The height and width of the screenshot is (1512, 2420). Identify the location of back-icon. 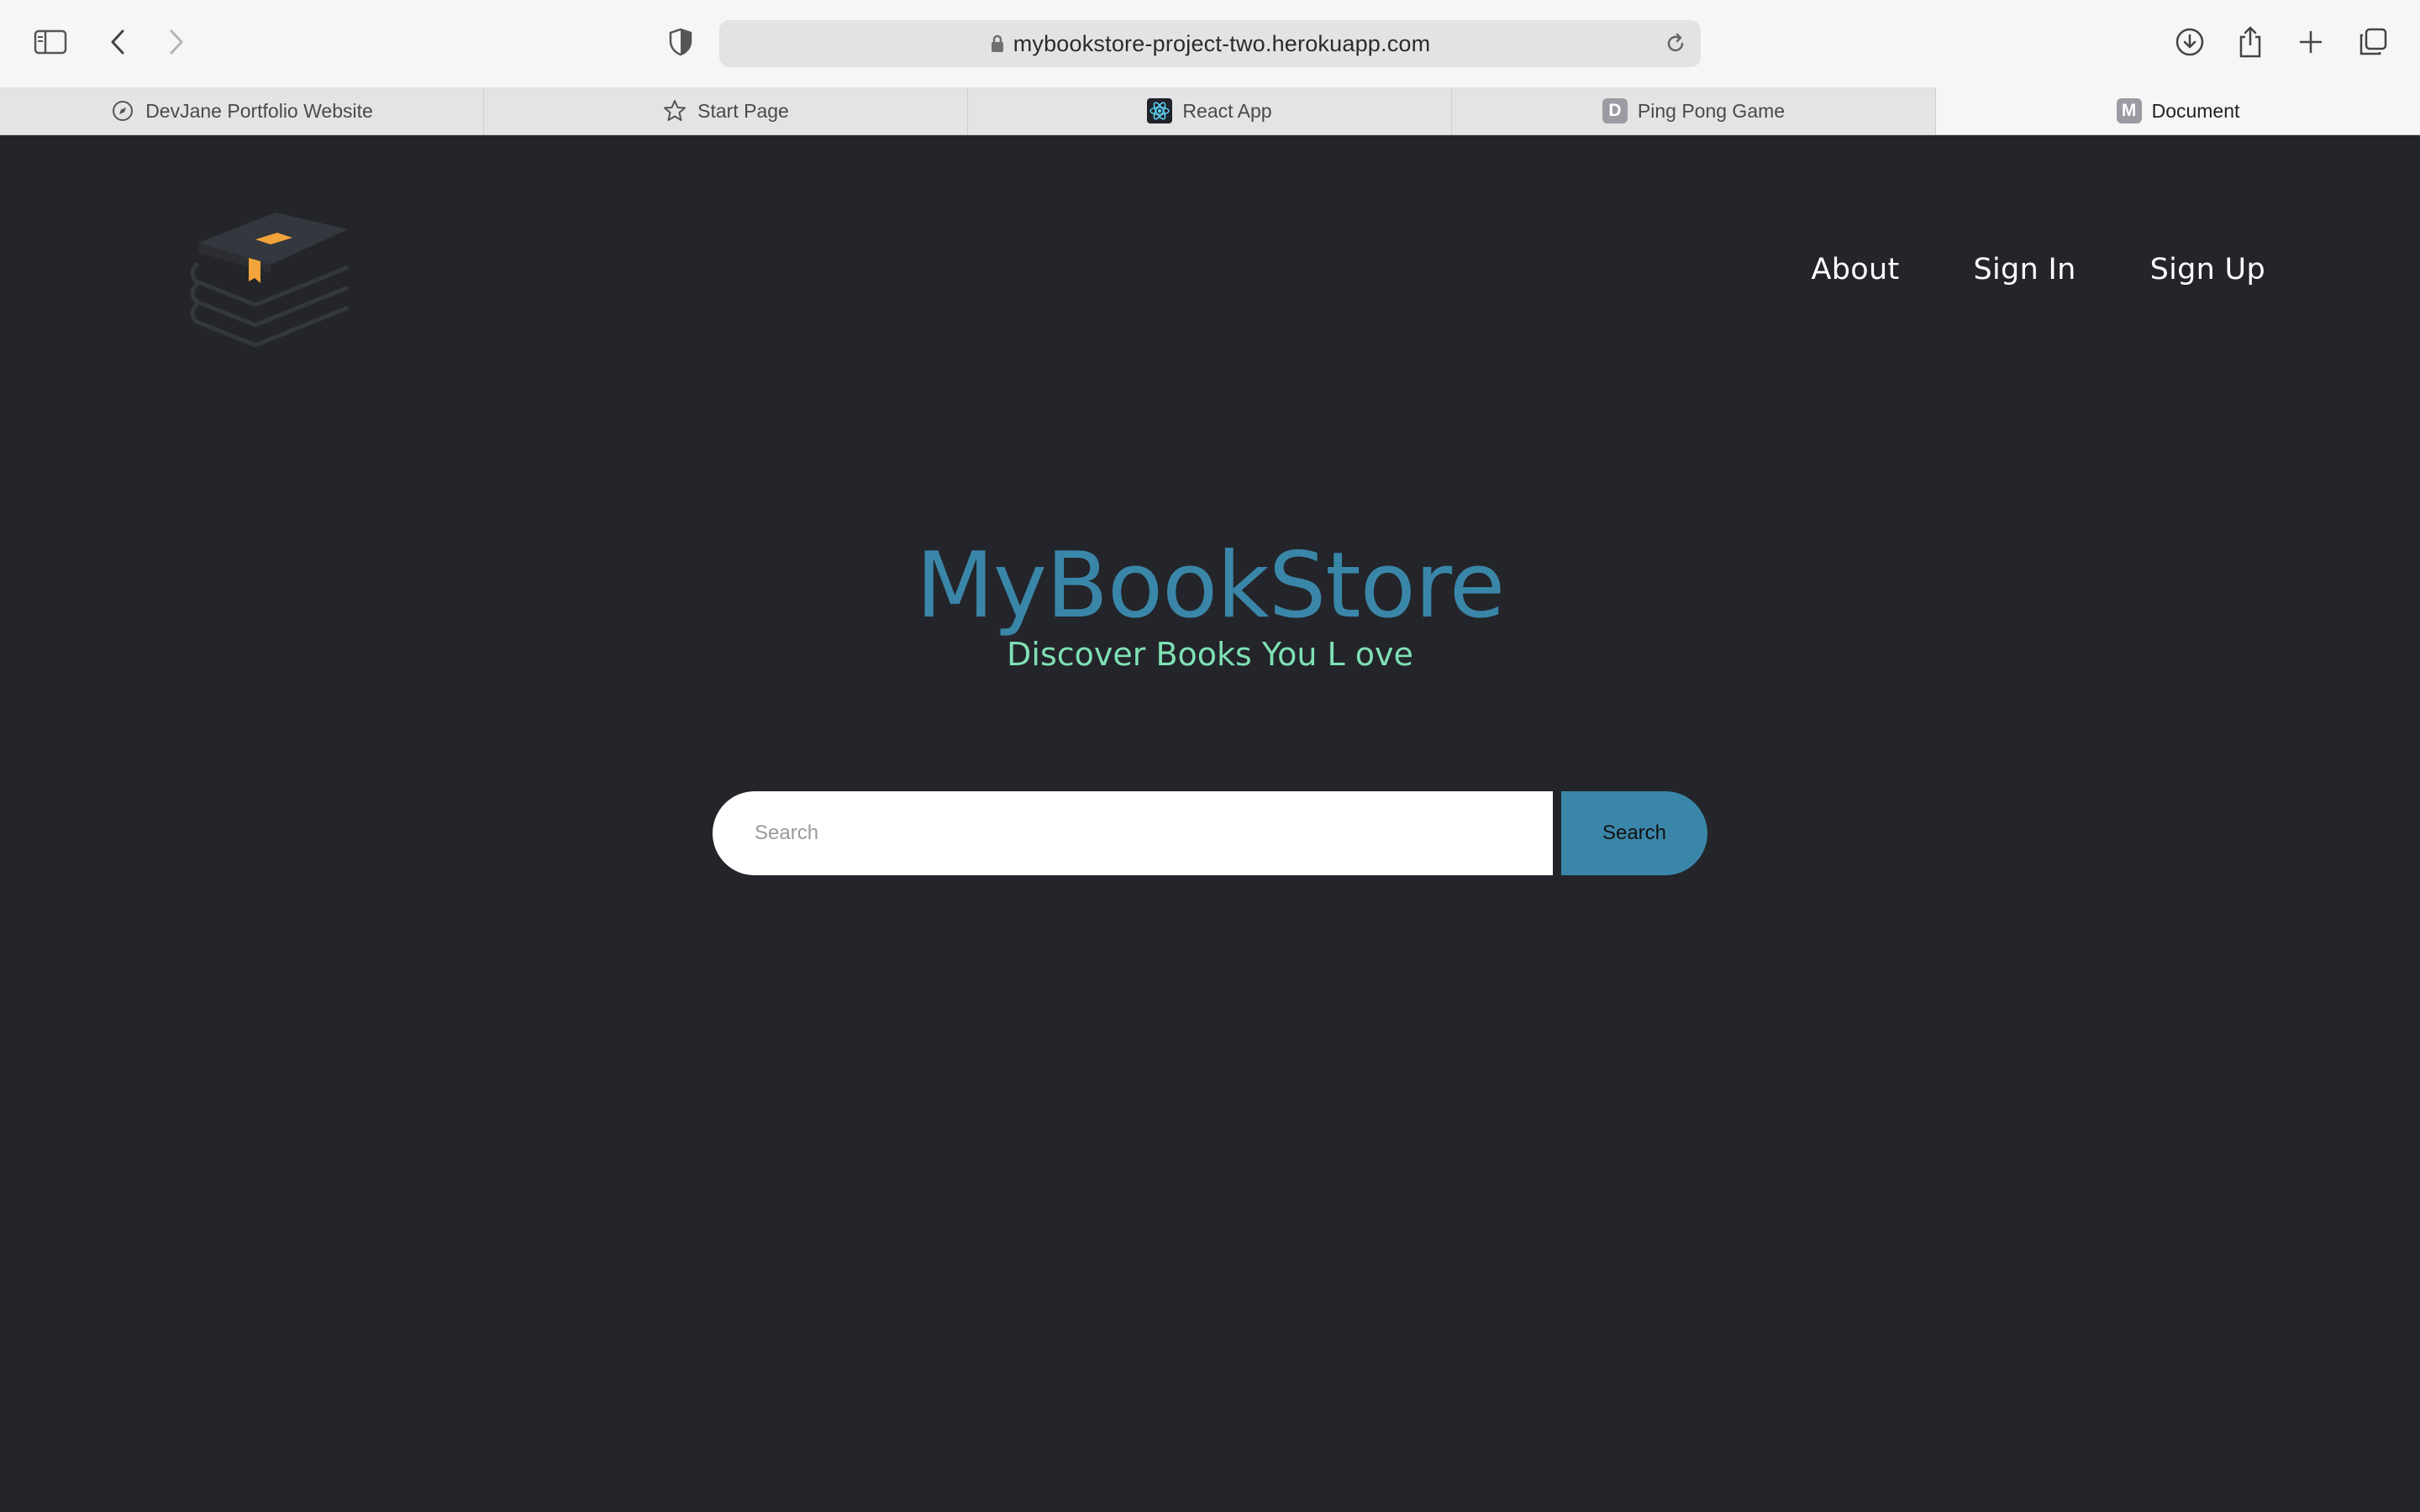
(117, 42).